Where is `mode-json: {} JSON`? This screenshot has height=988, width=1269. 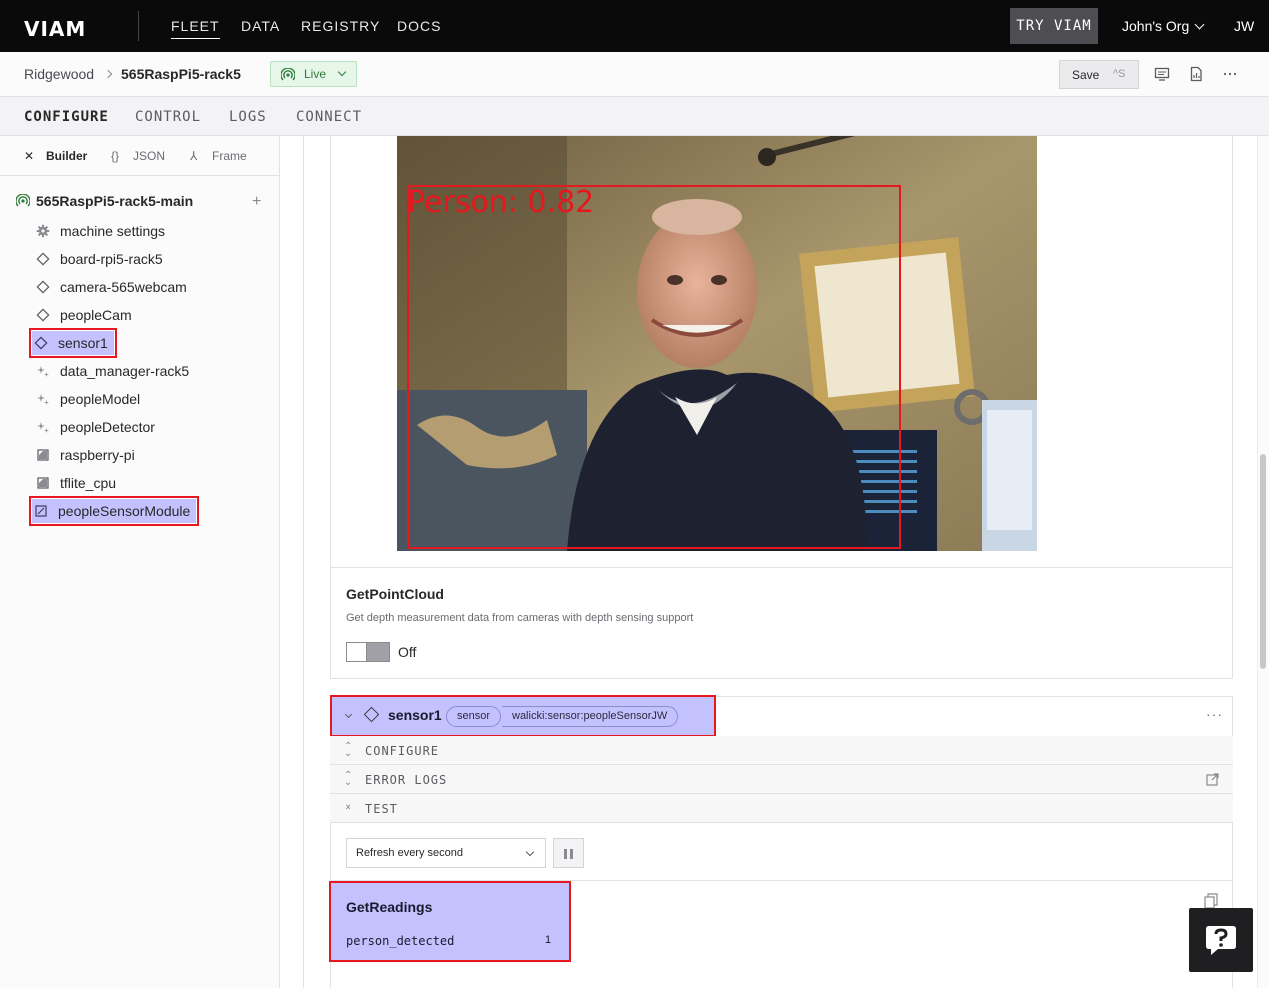 mode-json: {} JSON is located at coordinates (138, 156).